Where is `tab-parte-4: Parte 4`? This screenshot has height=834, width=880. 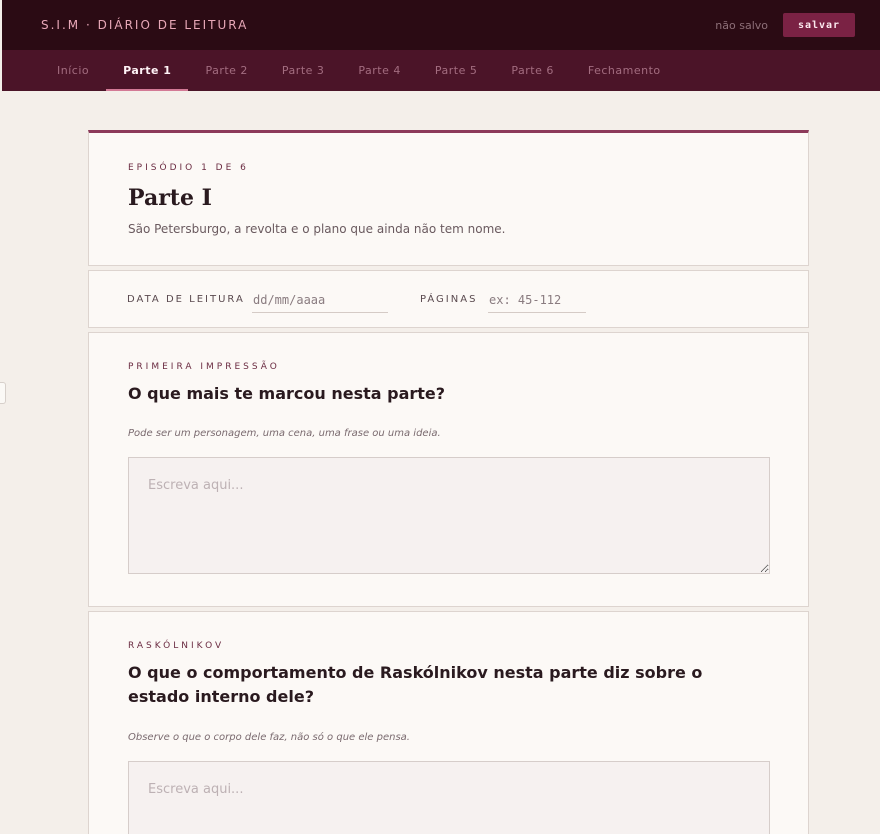 tab-parte-4: Parte 4 is located at coordinates (379, 70).